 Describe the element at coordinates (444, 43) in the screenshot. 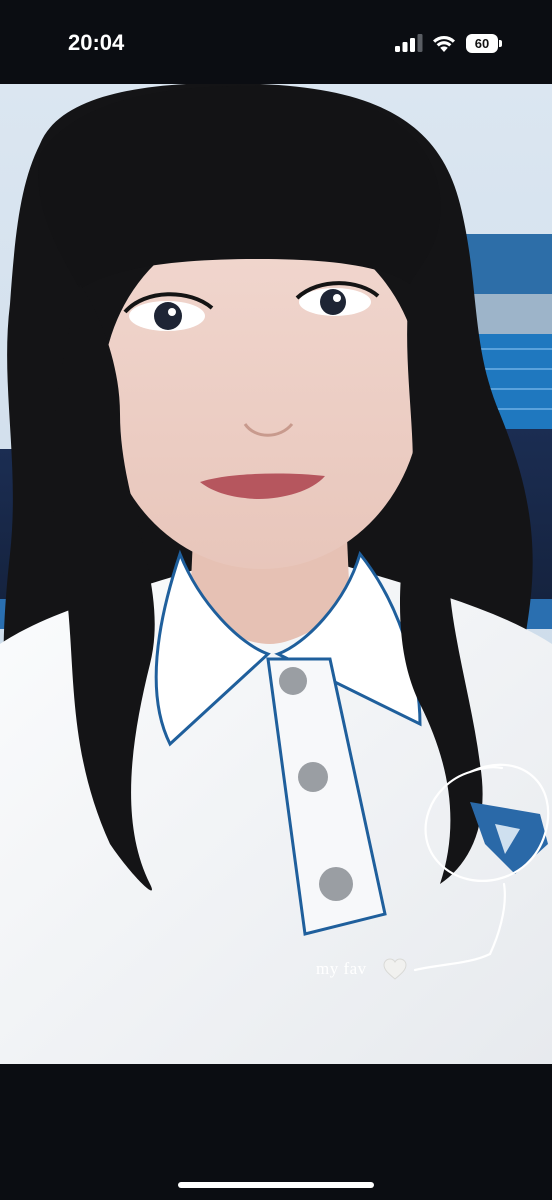

I see `wifi-icon` at that location.